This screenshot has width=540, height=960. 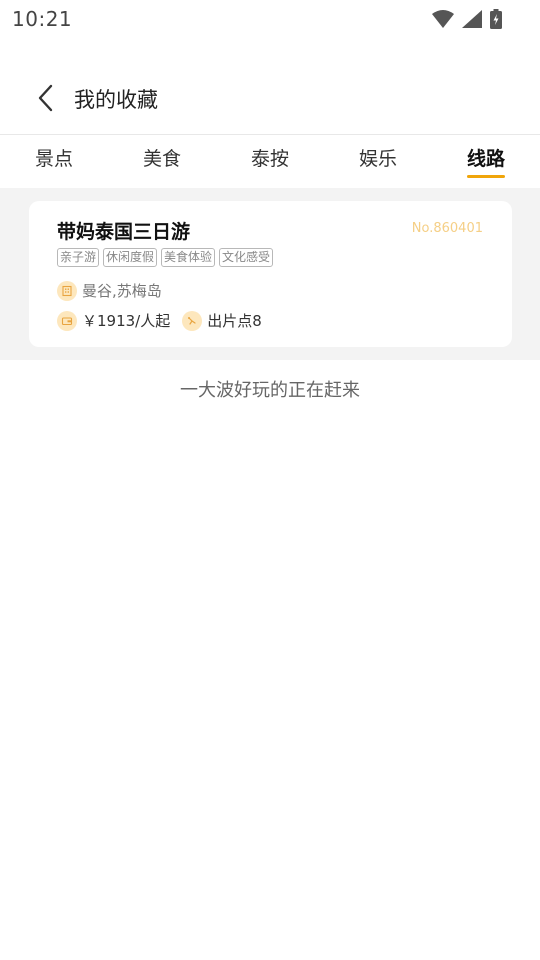 I want to click on active-tab-indicator, so click(x=486, y=176).